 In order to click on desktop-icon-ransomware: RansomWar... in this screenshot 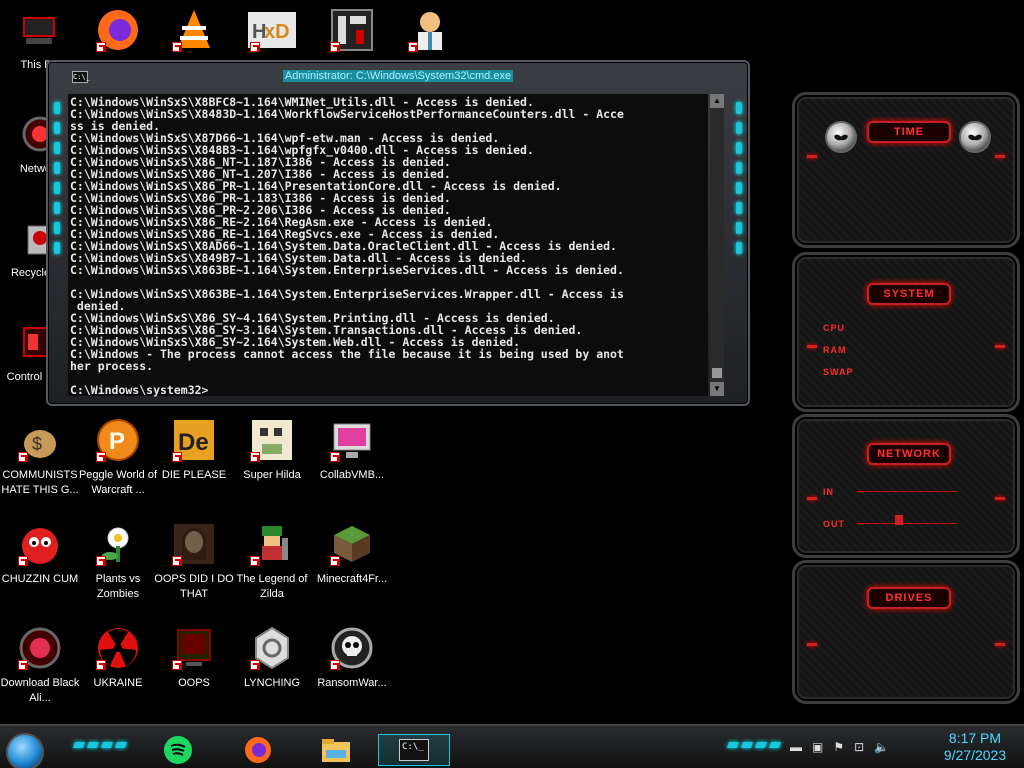, I will do `click(352, 657)`.